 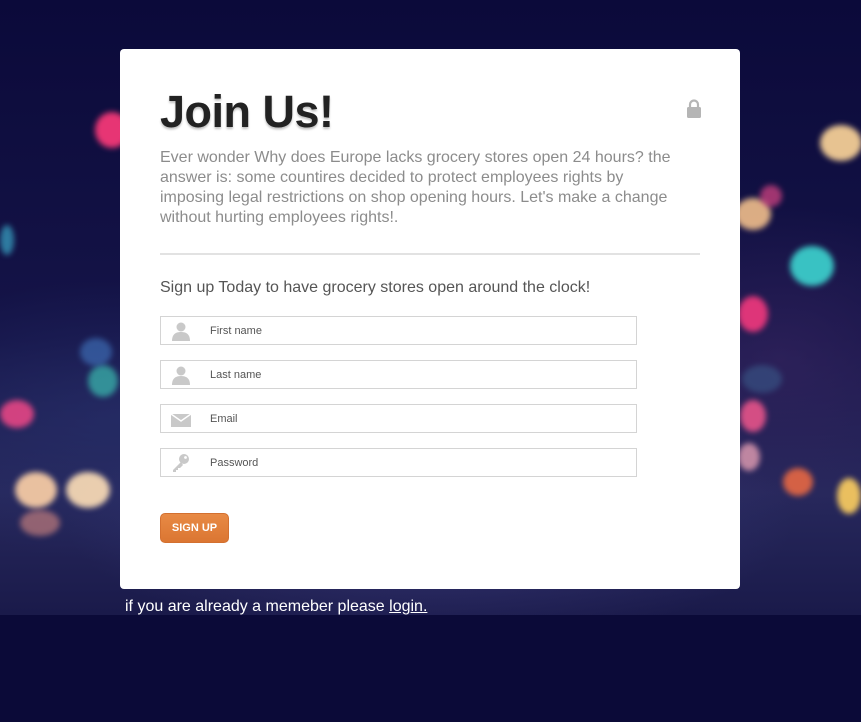 I want to click on email-field, so click(x=398, y=418).